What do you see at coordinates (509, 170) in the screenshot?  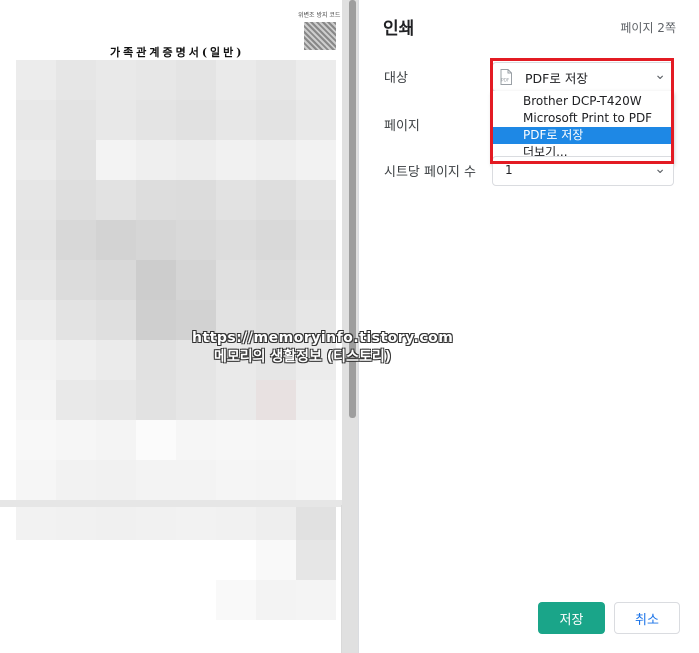 I see `pages-per-sheet-value: 1` at bounding box center [509, 170].